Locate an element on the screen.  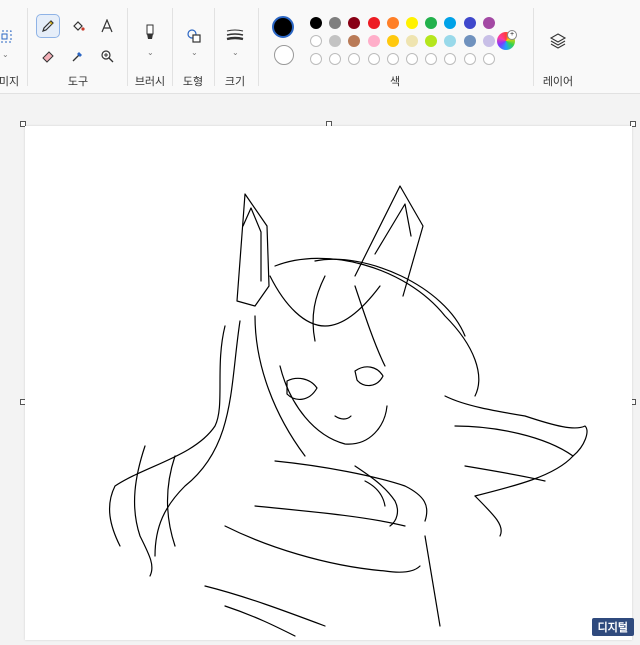
color2-button is located at coordinates (284, 55).